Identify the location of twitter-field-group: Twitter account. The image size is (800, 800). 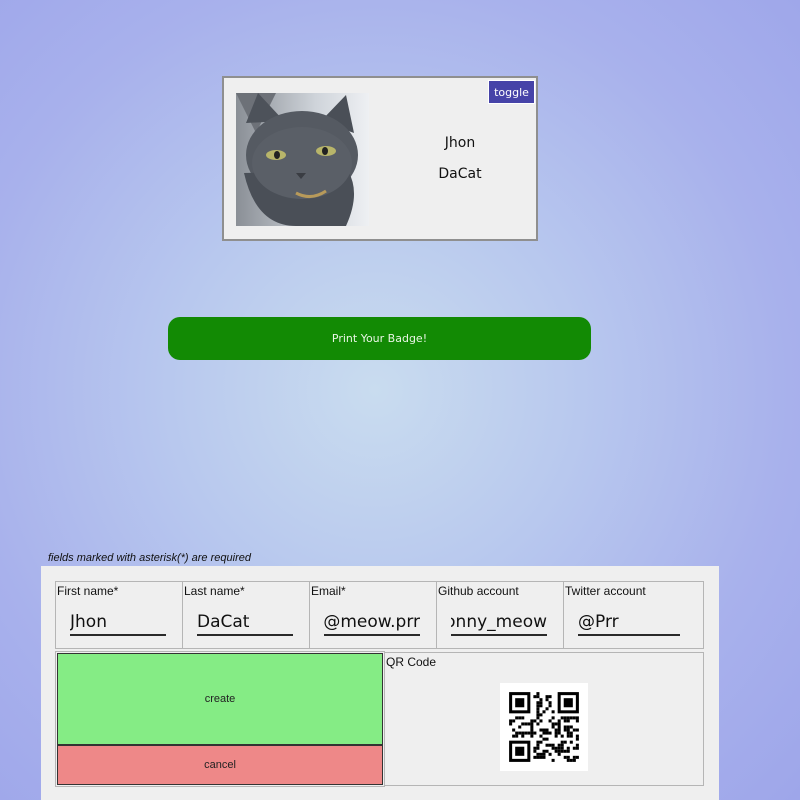
(633, 615).